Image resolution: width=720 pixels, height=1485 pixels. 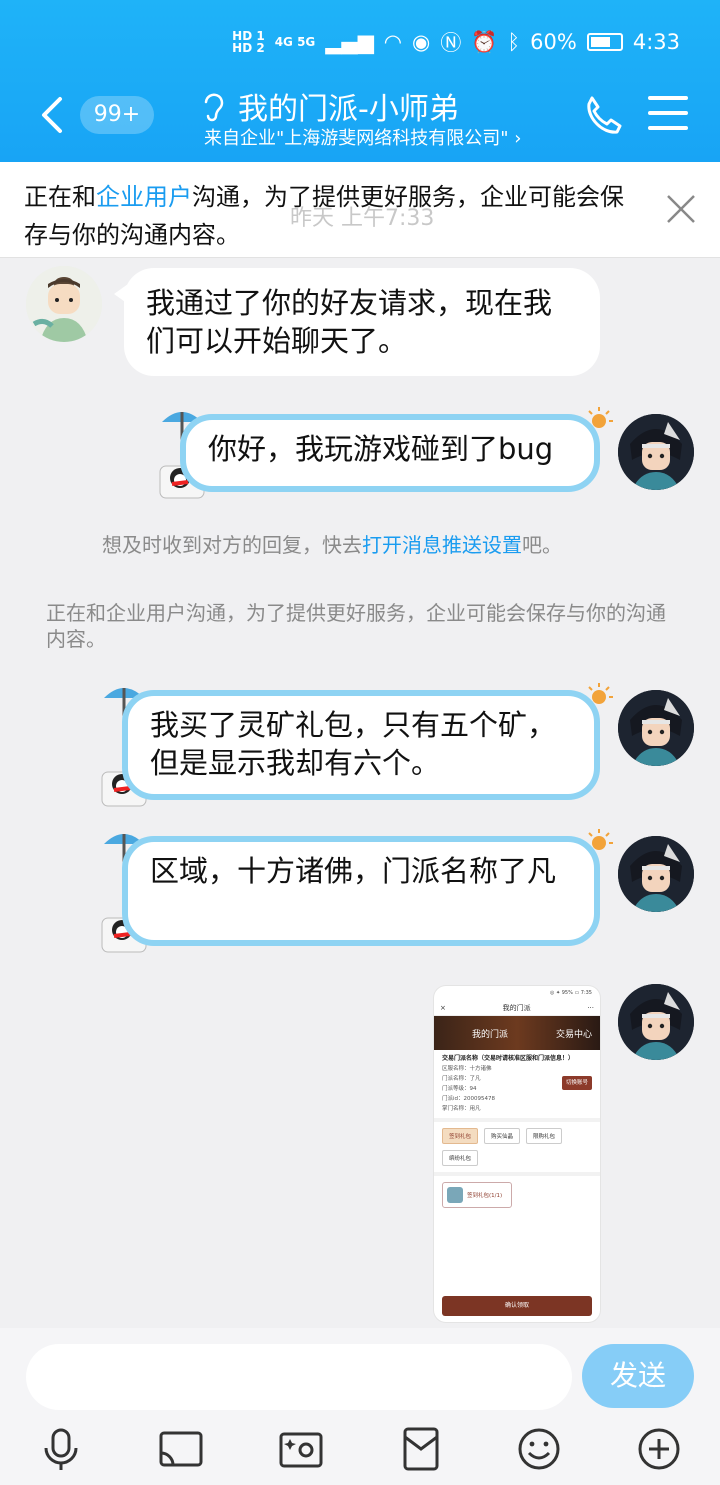 What do you see at coordinates (451, 43) in the screenshot?
I see `nfc-icon: Ⓝ` at bounding box center [451, 43].